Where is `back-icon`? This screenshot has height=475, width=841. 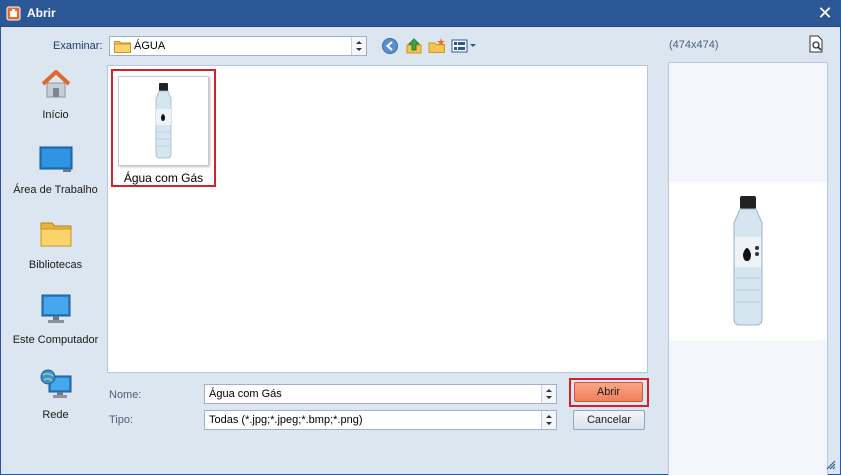 back-icon is located at coordinates (390, 46).